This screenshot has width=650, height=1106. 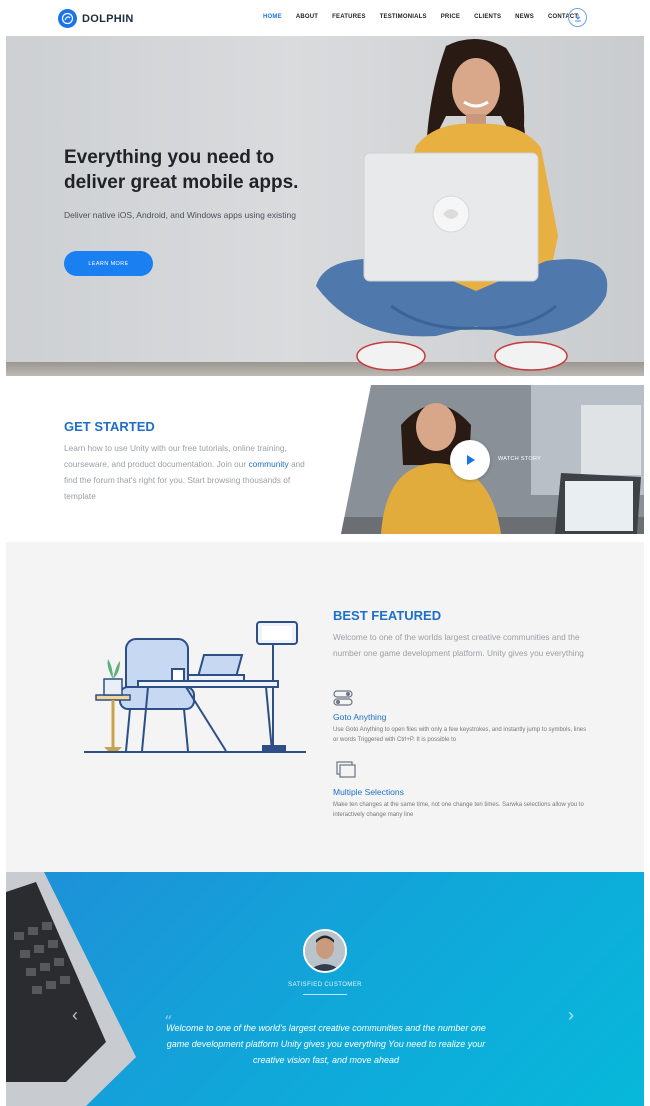 What do you see at coordinates (75, 1015) in the screenshot?
I see `prev-arrow-icon: ‹` at bounding box center [75, 1015].